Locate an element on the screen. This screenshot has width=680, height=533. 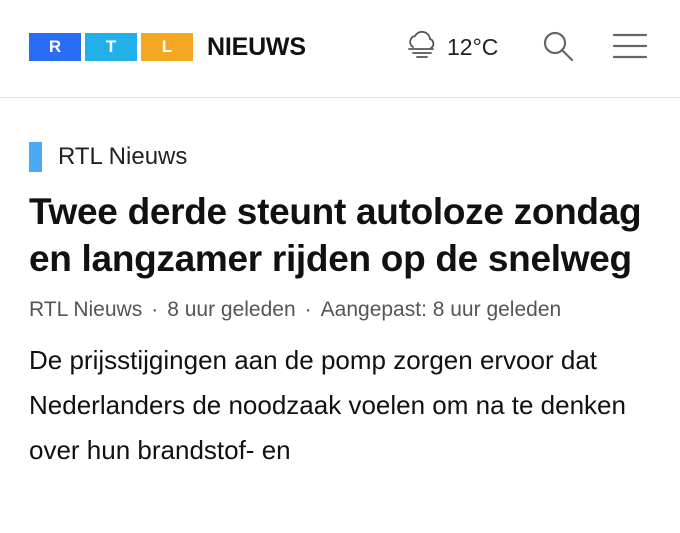
source-color-bar is located at coordinates (35, 157).